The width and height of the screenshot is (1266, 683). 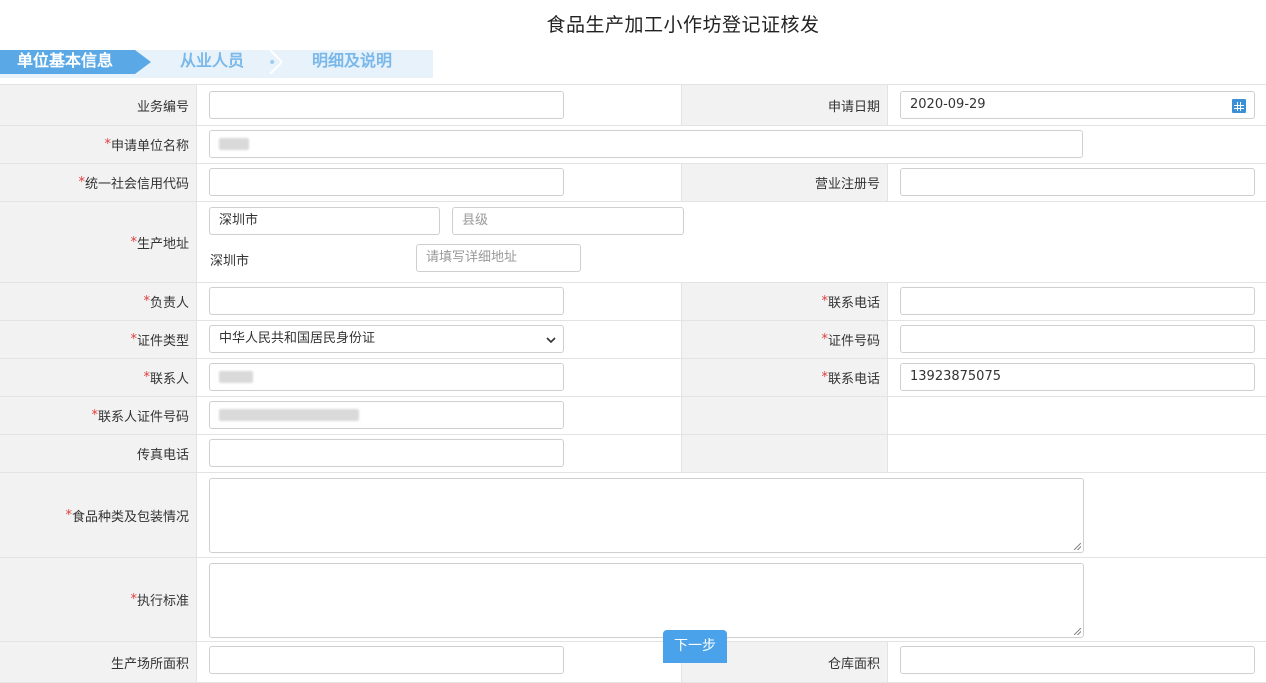 What do you see at coordinates (646, 600) in the screenshot?
I see `standard-textarea` at bounding box center [646, 600].